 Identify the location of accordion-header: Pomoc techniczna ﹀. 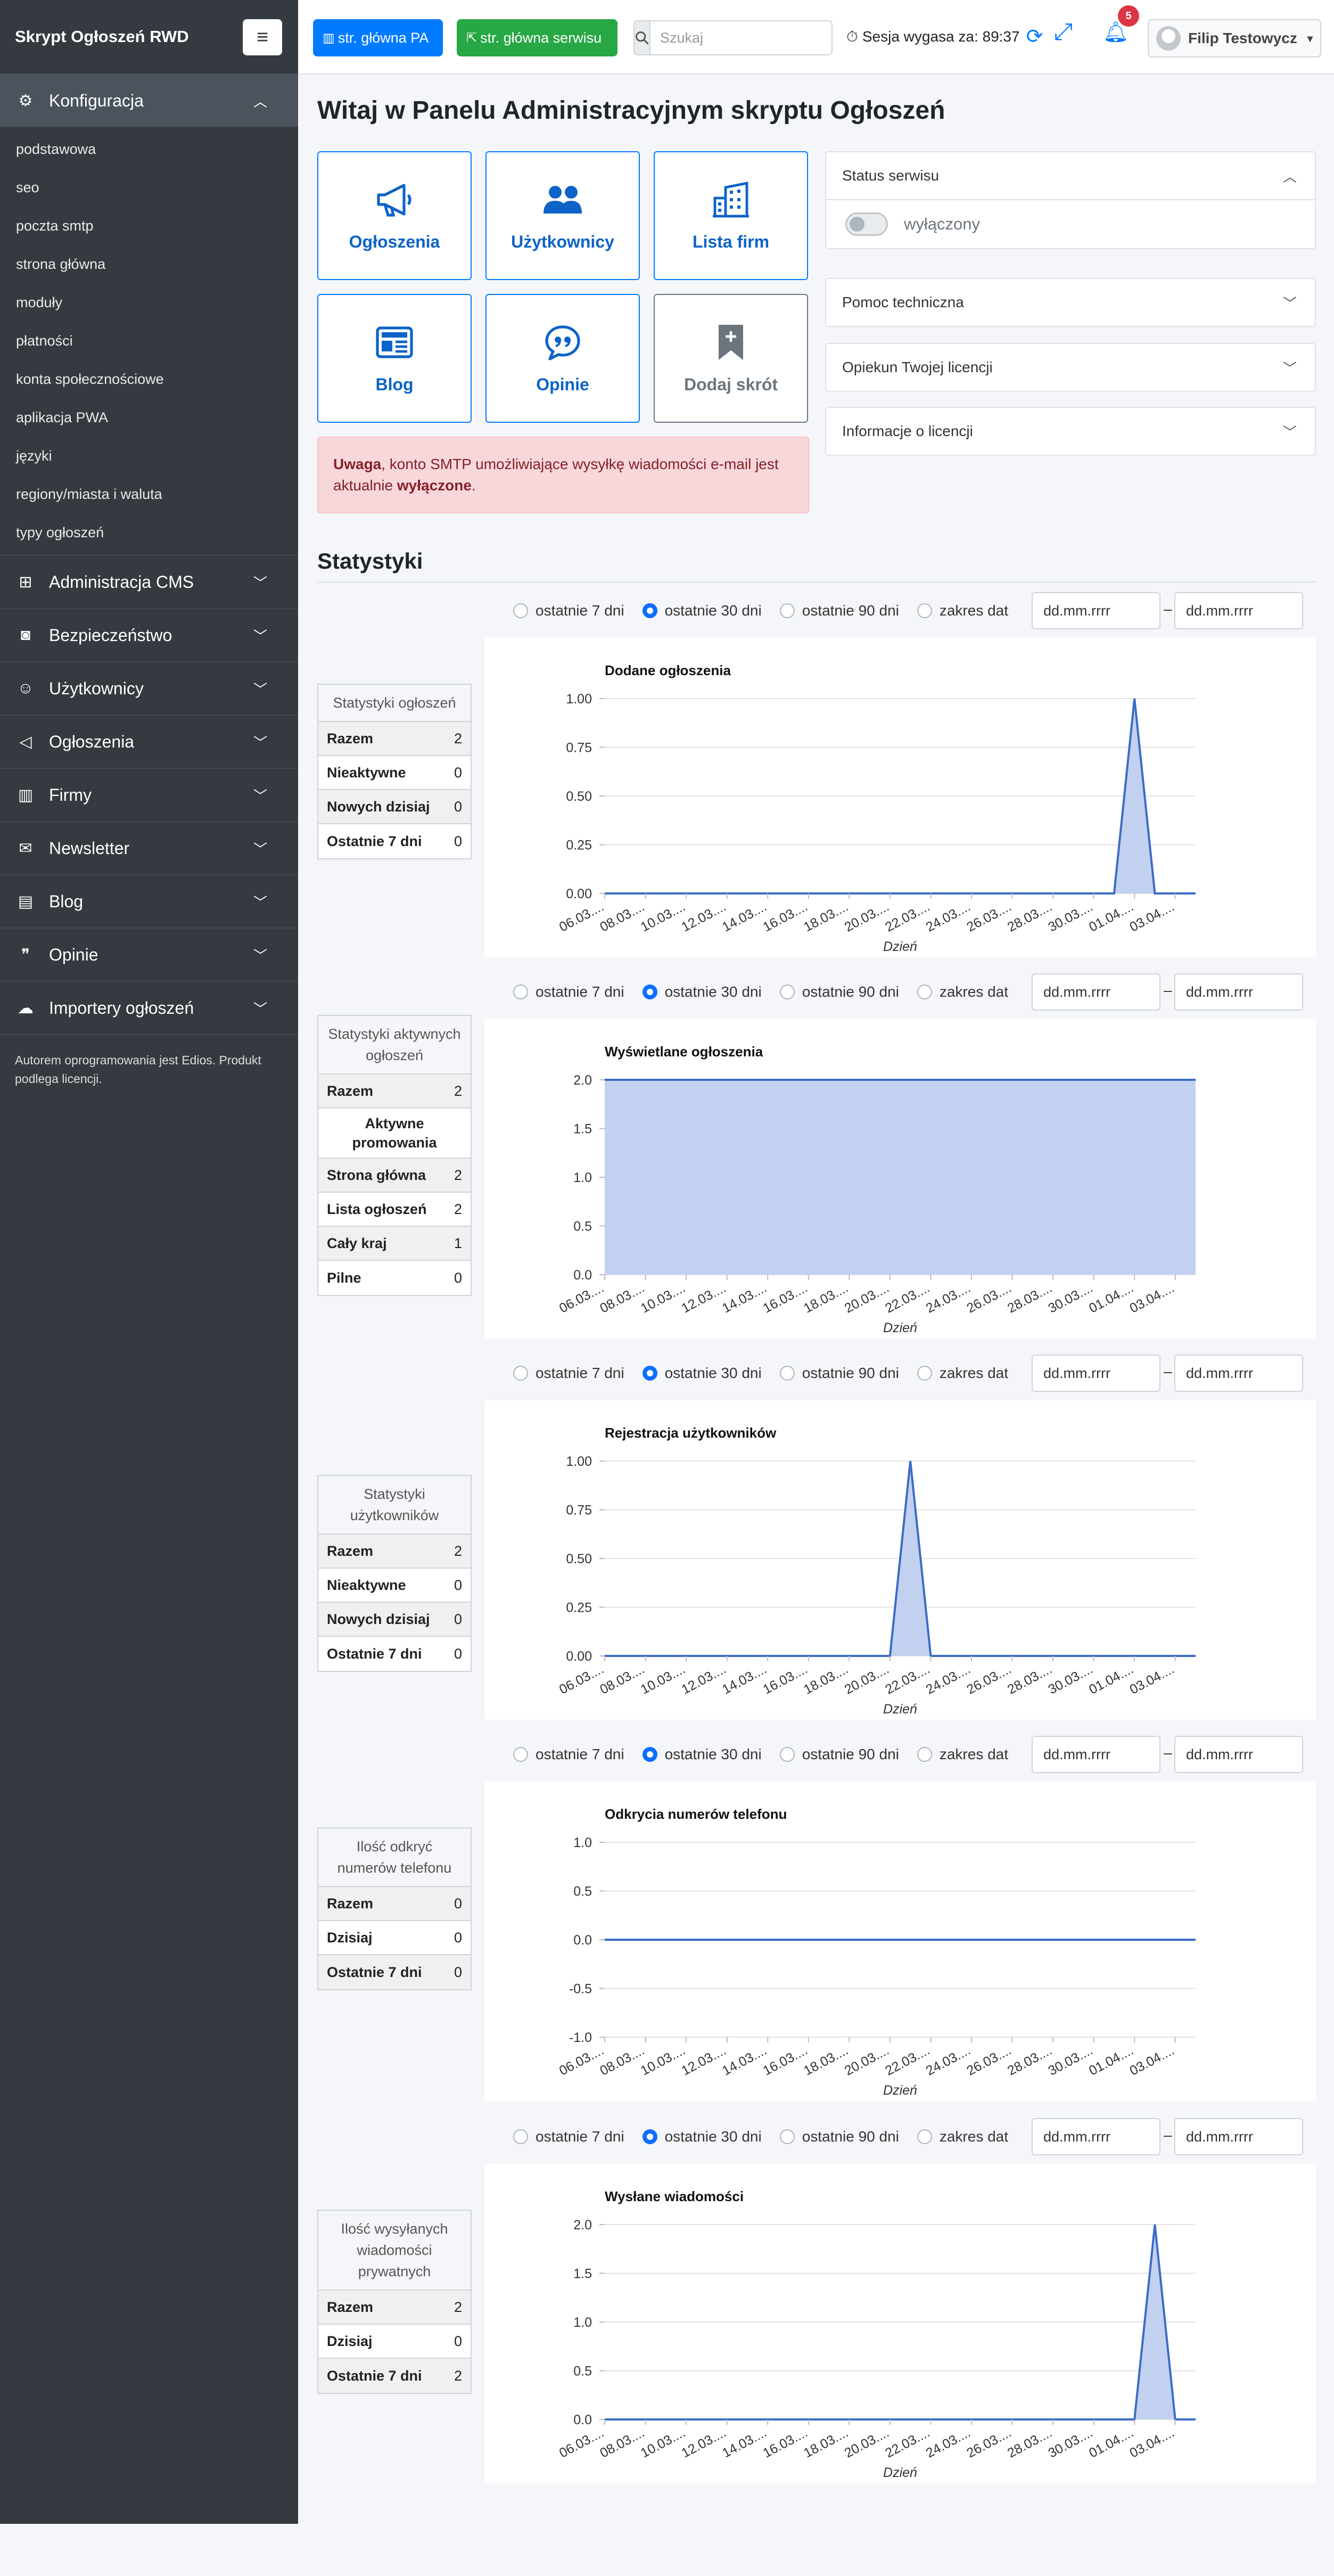
(1070, 302).